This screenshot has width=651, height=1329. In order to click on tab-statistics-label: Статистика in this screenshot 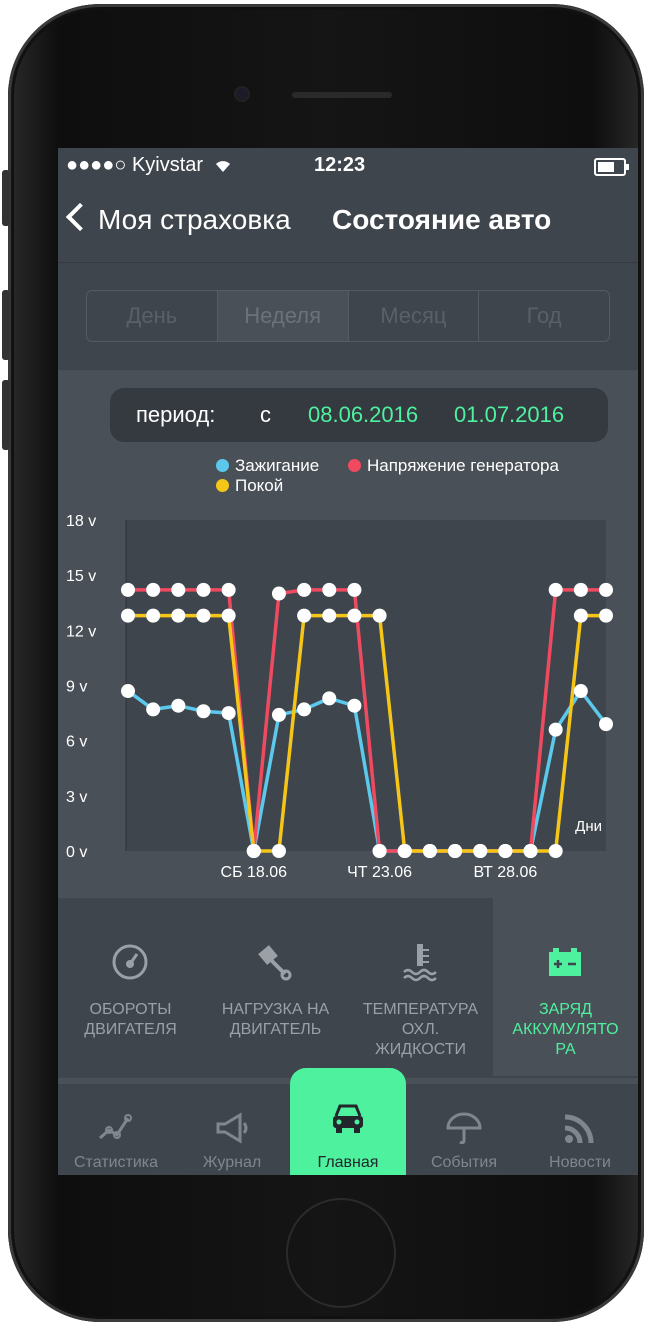, I will do `click(116, 1162)`.